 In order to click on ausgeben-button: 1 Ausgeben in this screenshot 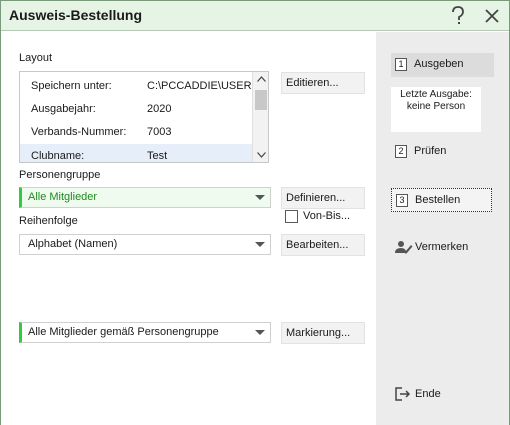, I will do `click(442, 65)`.